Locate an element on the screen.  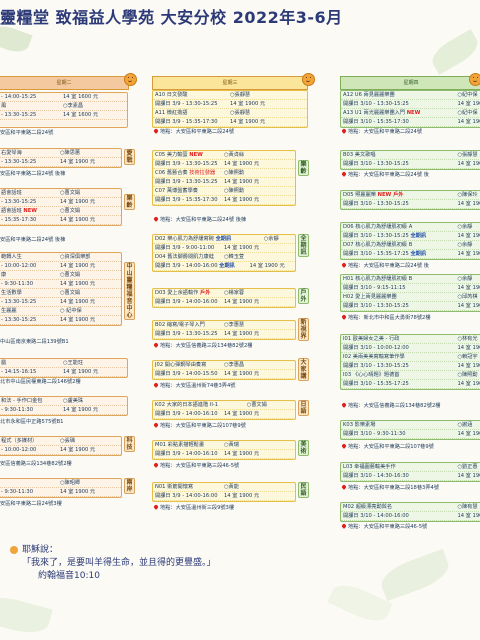
course-tag: 全期訊 is located at coordinates (418, 236).